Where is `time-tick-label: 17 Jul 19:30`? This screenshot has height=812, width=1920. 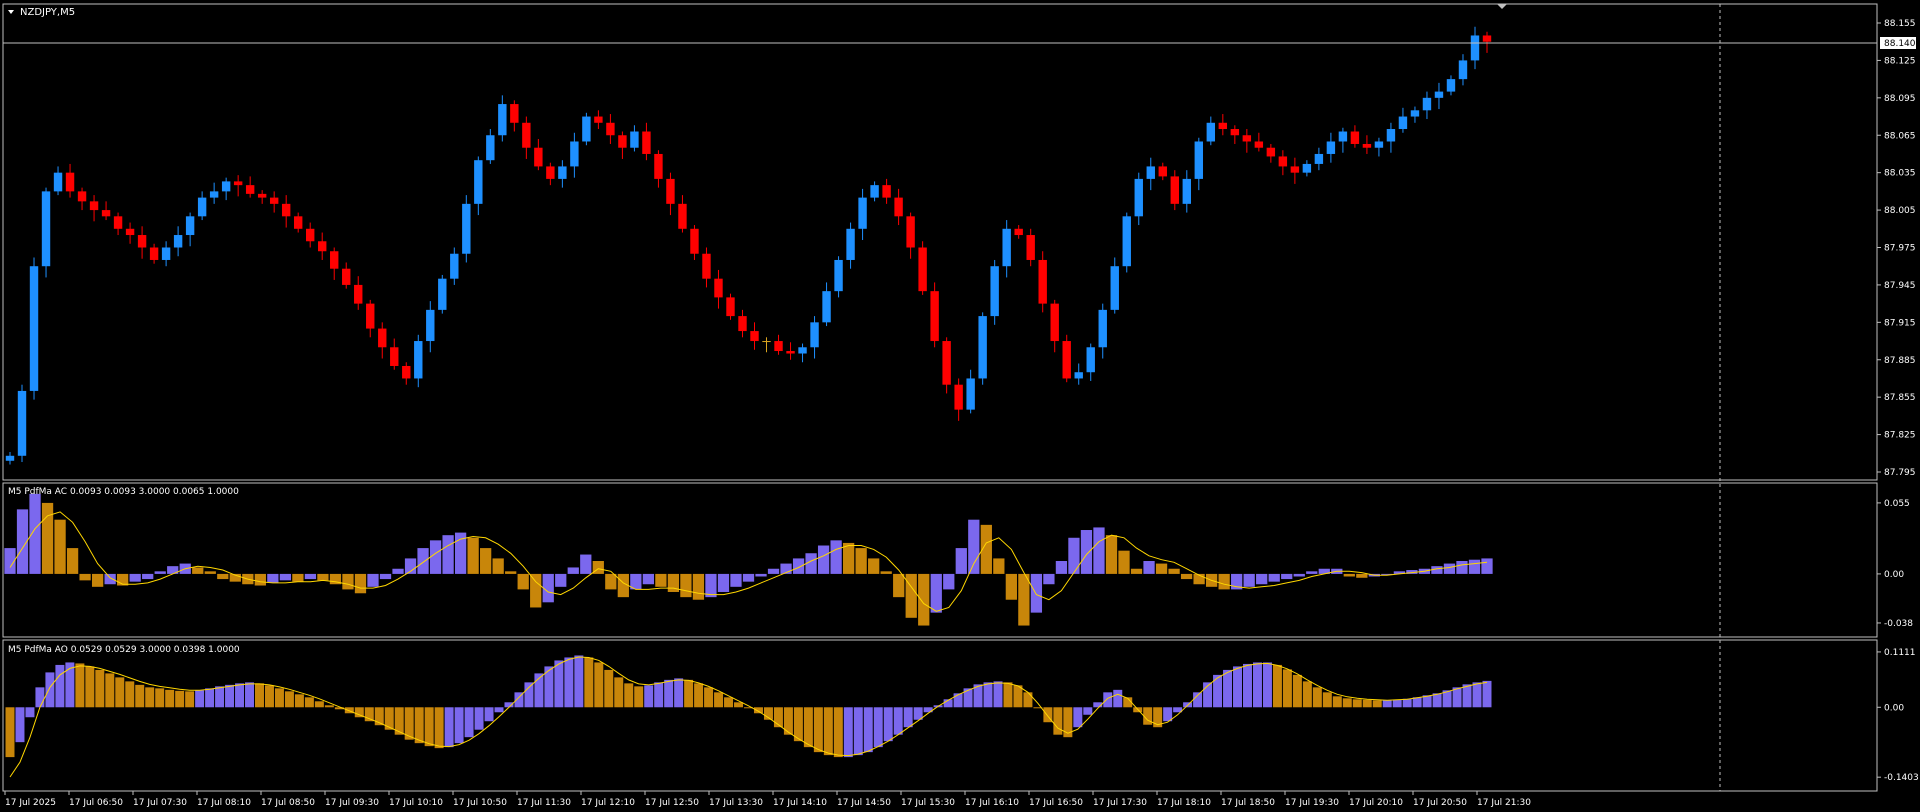 time-tick-label: 17 Jul 19:30 is located at coordinates (1312, 803).